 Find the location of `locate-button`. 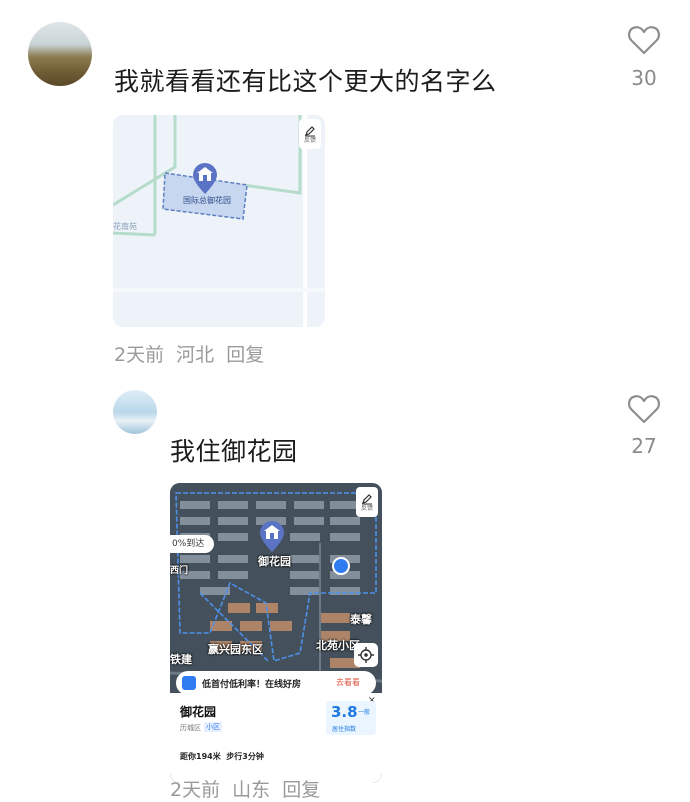

locate-button is located at coordinates (366, 655).